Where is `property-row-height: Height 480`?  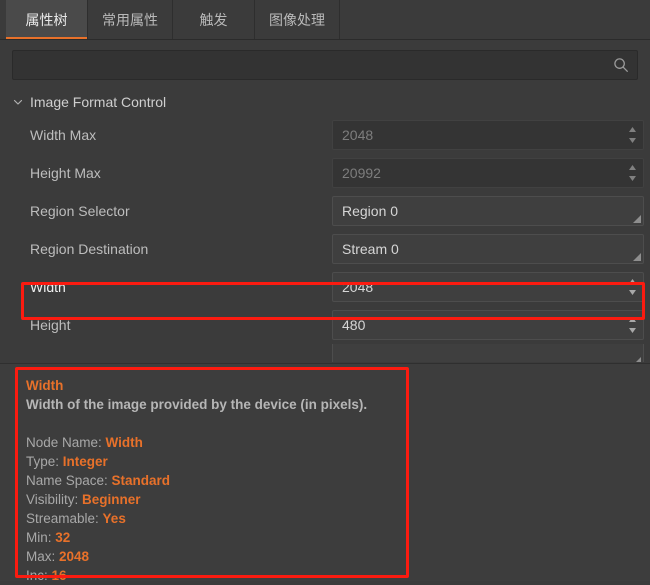
property-row-height: Height 480 is located at coordinates (325, 325).